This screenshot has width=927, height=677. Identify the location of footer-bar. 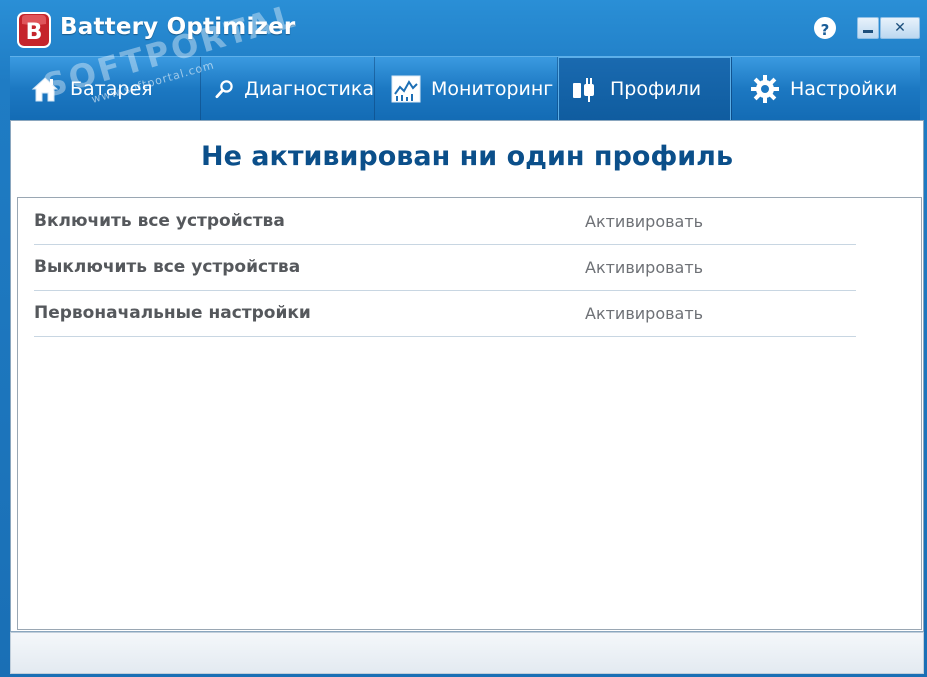
(467, 653).